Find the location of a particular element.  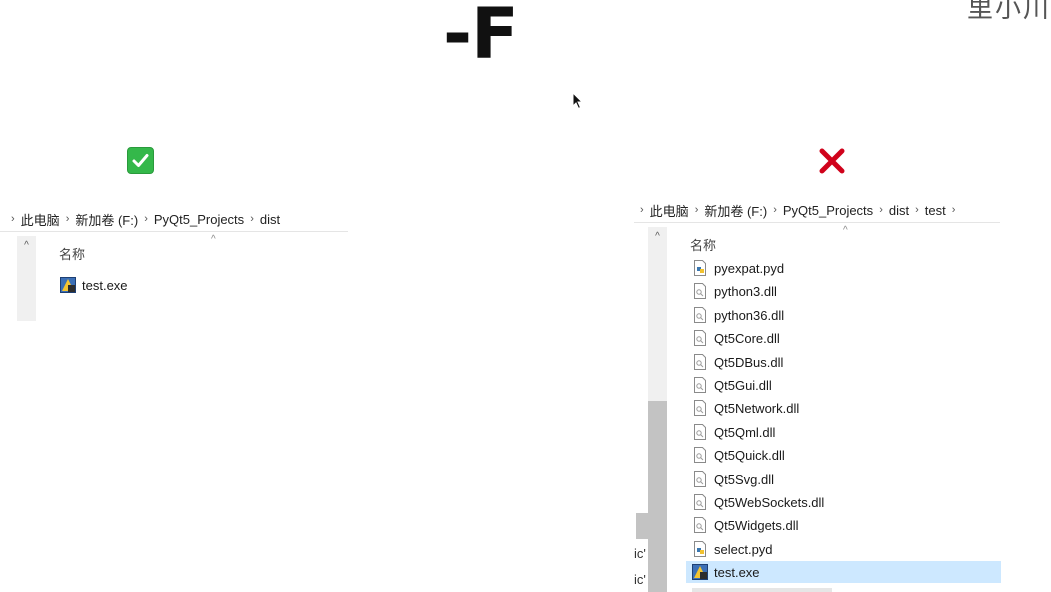

cross-mark-icon is located at coordinates (832, 163).